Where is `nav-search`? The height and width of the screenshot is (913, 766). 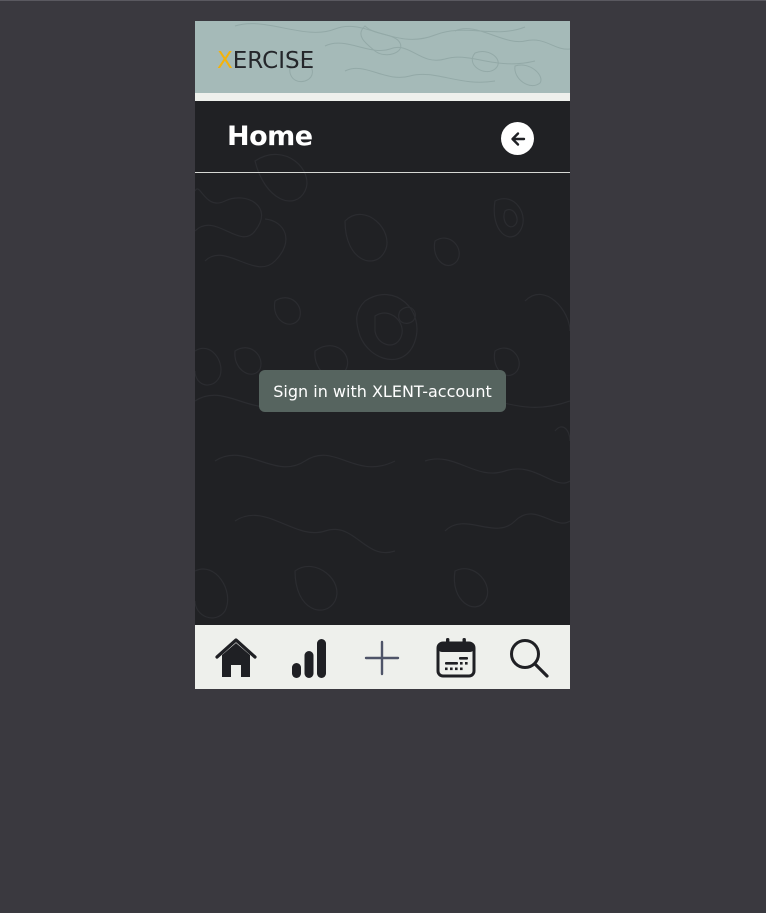
nav-search is located at coordinates (529, 658).